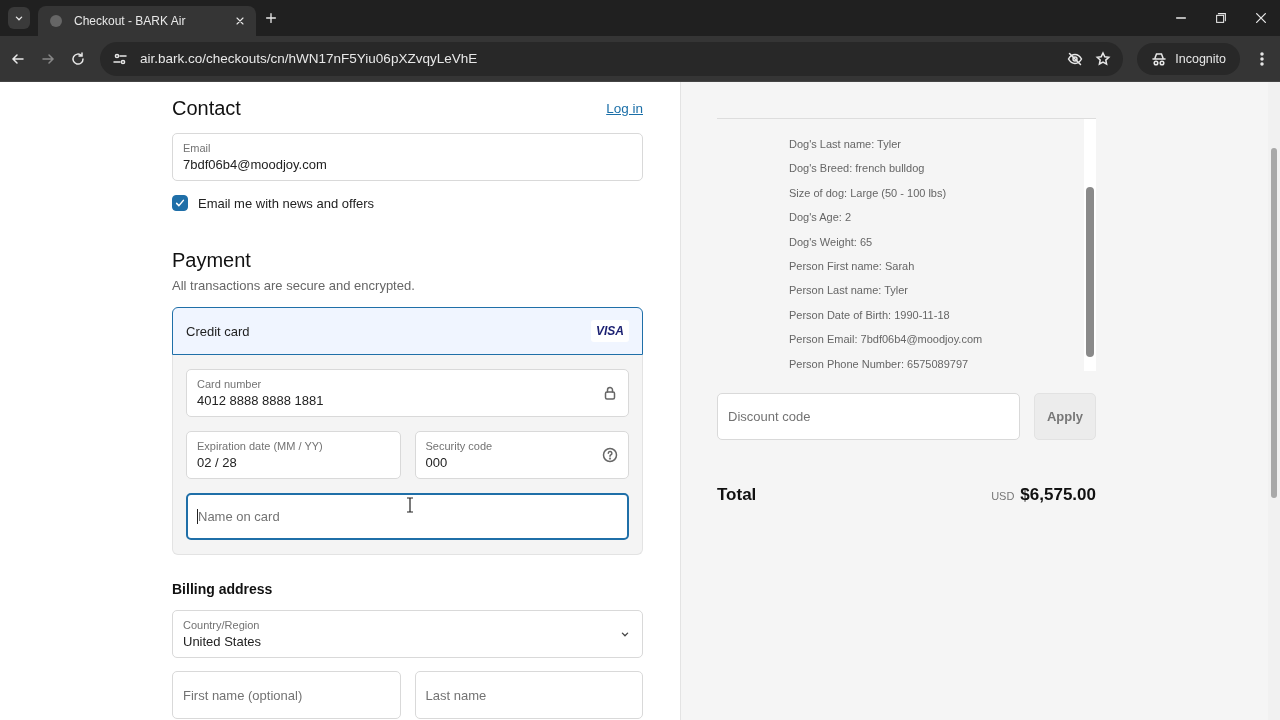 The height and width of the screenshot is (720, 1280). I want to click on total-label: Total, so click(737, 495).